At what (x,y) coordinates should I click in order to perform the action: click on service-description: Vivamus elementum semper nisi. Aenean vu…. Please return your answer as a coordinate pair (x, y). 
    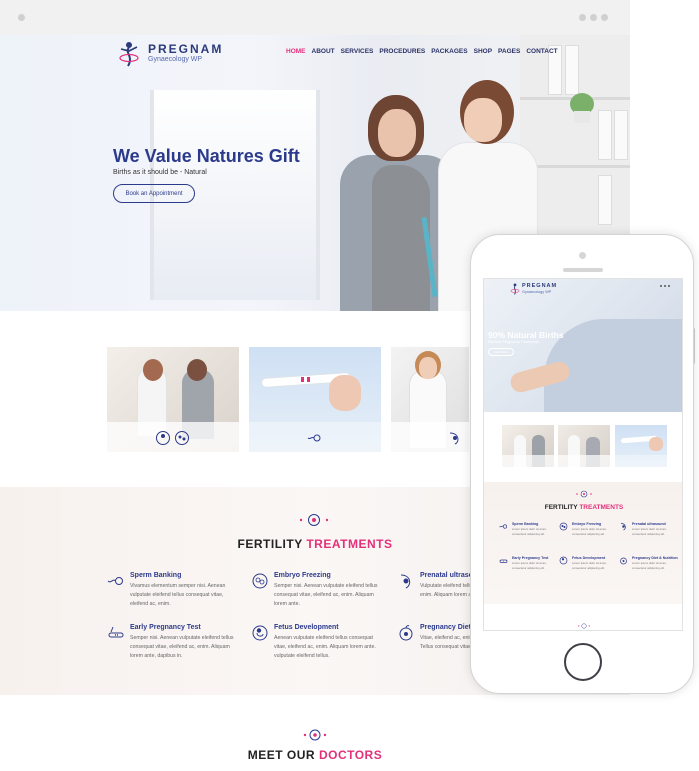
    Looking at the image, I should click on (178, 595).